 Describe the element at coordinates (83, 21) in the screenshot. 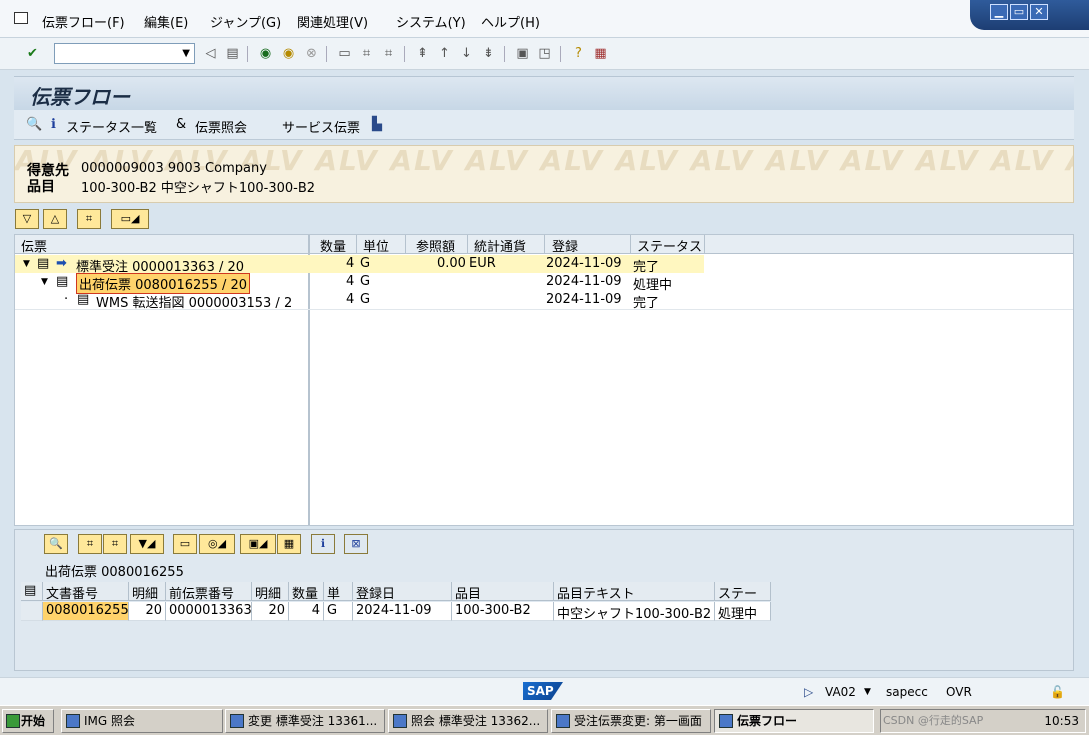

I see `menu-document-flow: 伝票フロー(F)` at that location.